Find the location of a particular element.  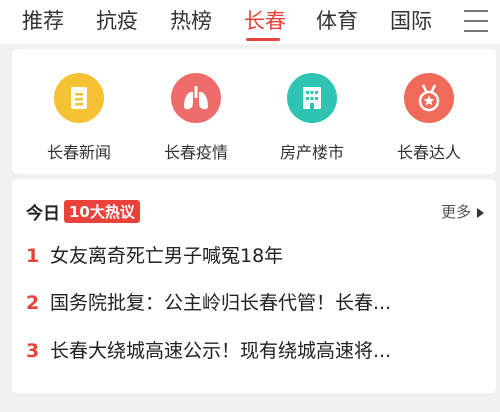

hot-topics-header: 今日 10大热议 is located at coordinates (83, 212).